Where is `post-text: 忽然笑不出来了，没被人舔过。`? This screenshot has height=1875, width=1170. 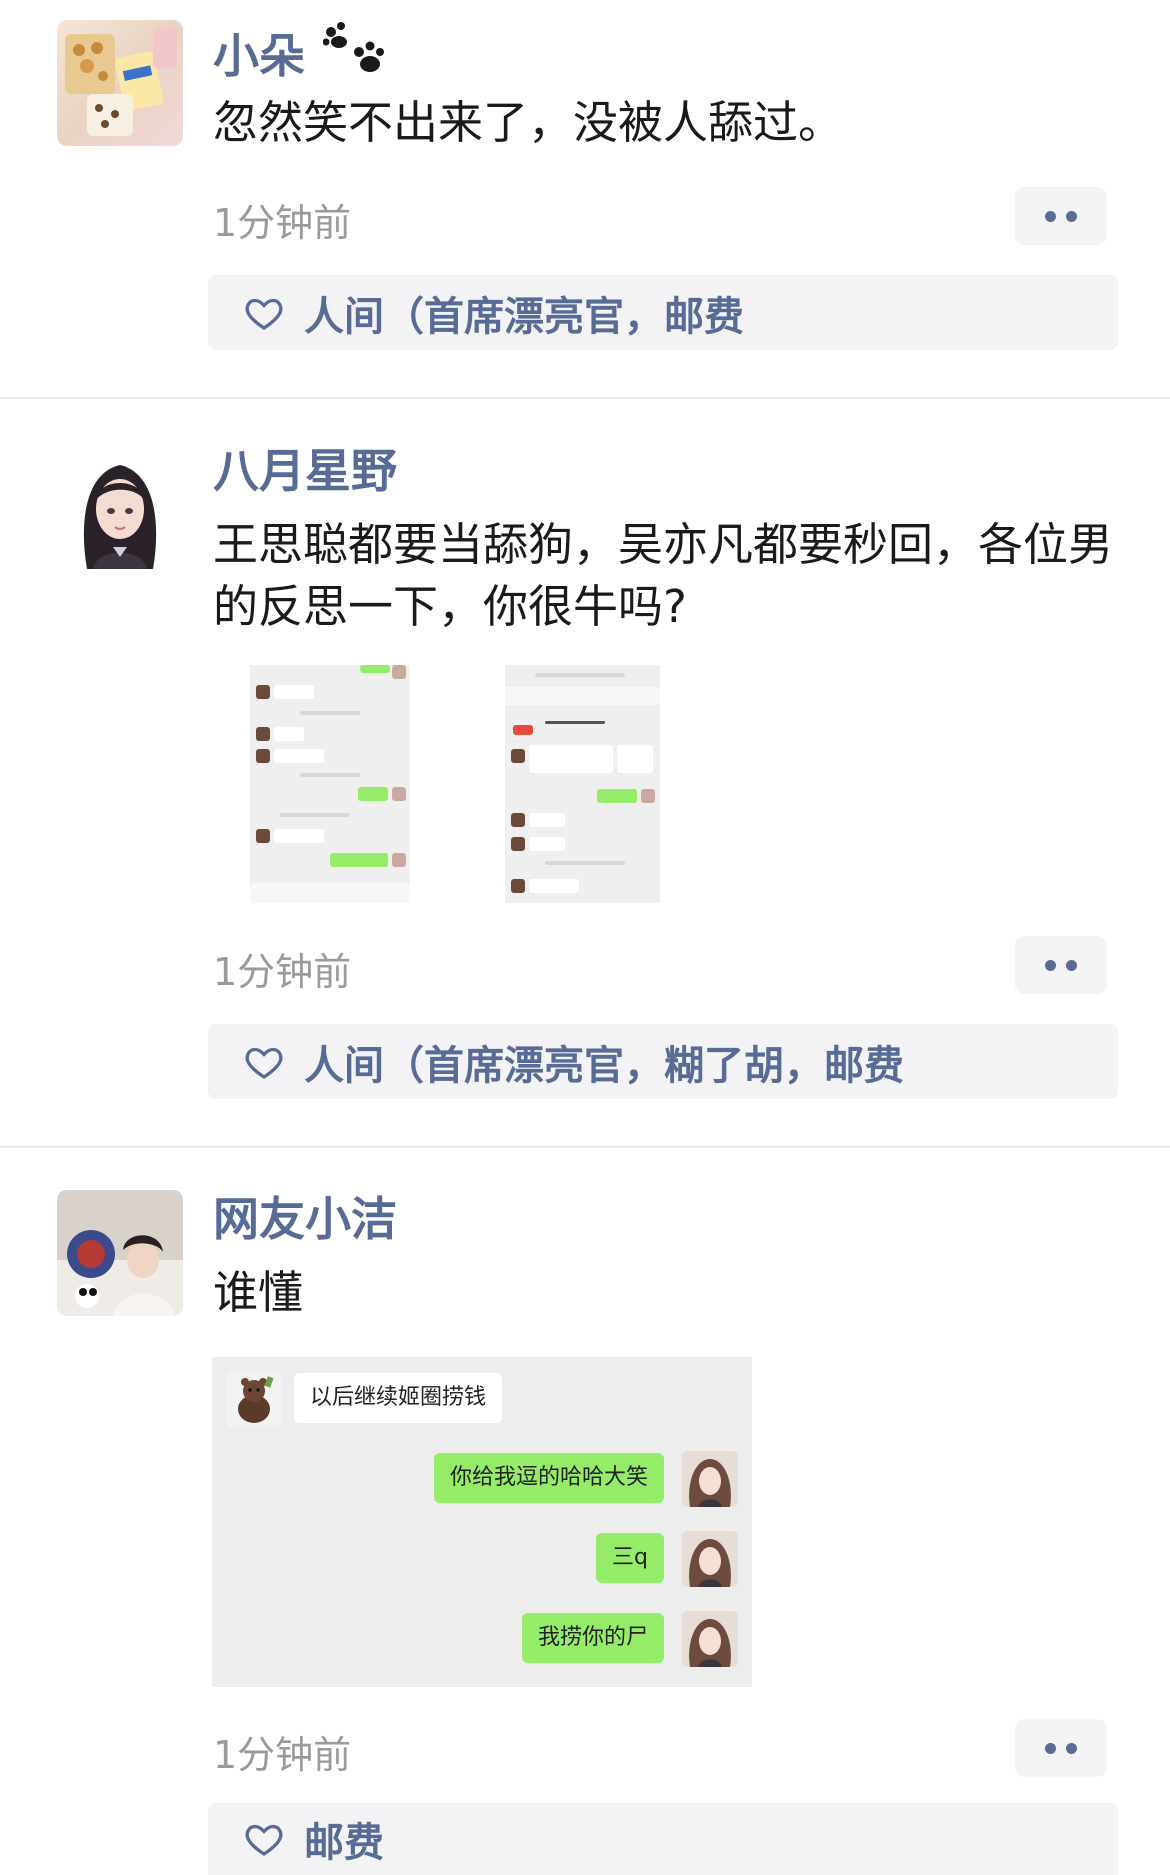 post-text: 忽然笑不出来了，没被人舔过。 is located at coordinates (528, 122).